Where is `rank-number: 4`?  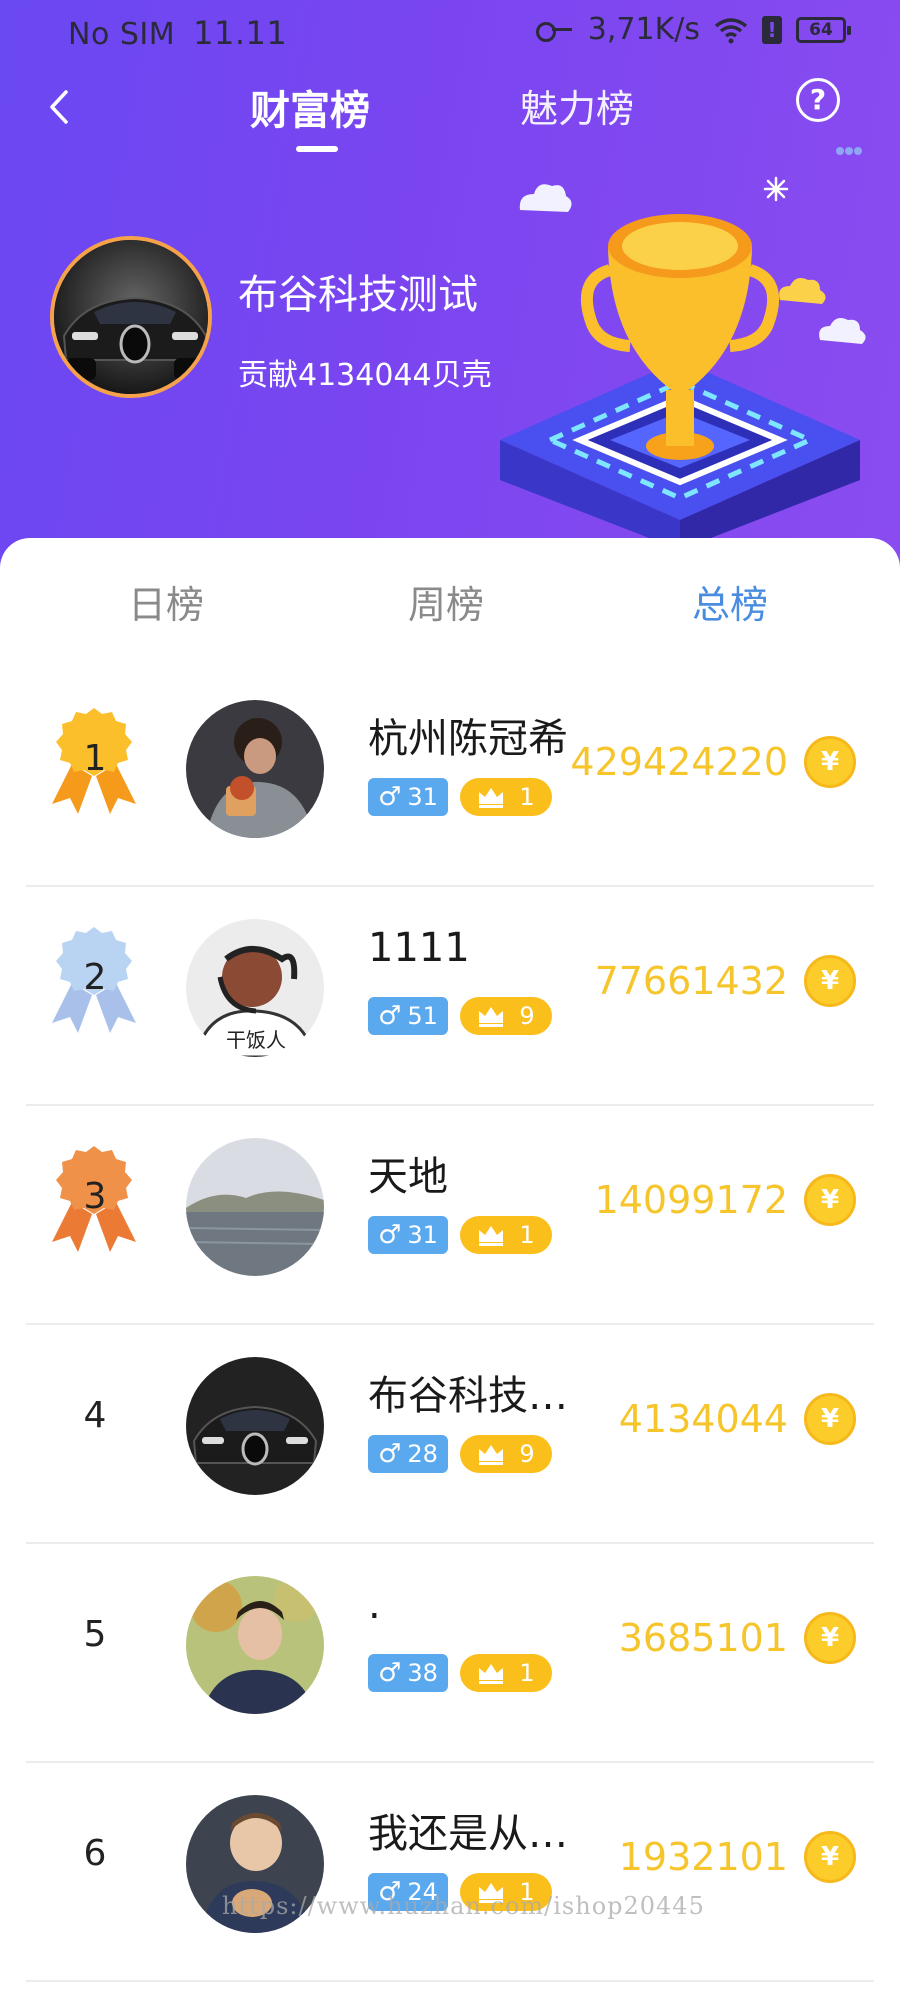
rank-number: 4 is located at coordinates (95, 1415).